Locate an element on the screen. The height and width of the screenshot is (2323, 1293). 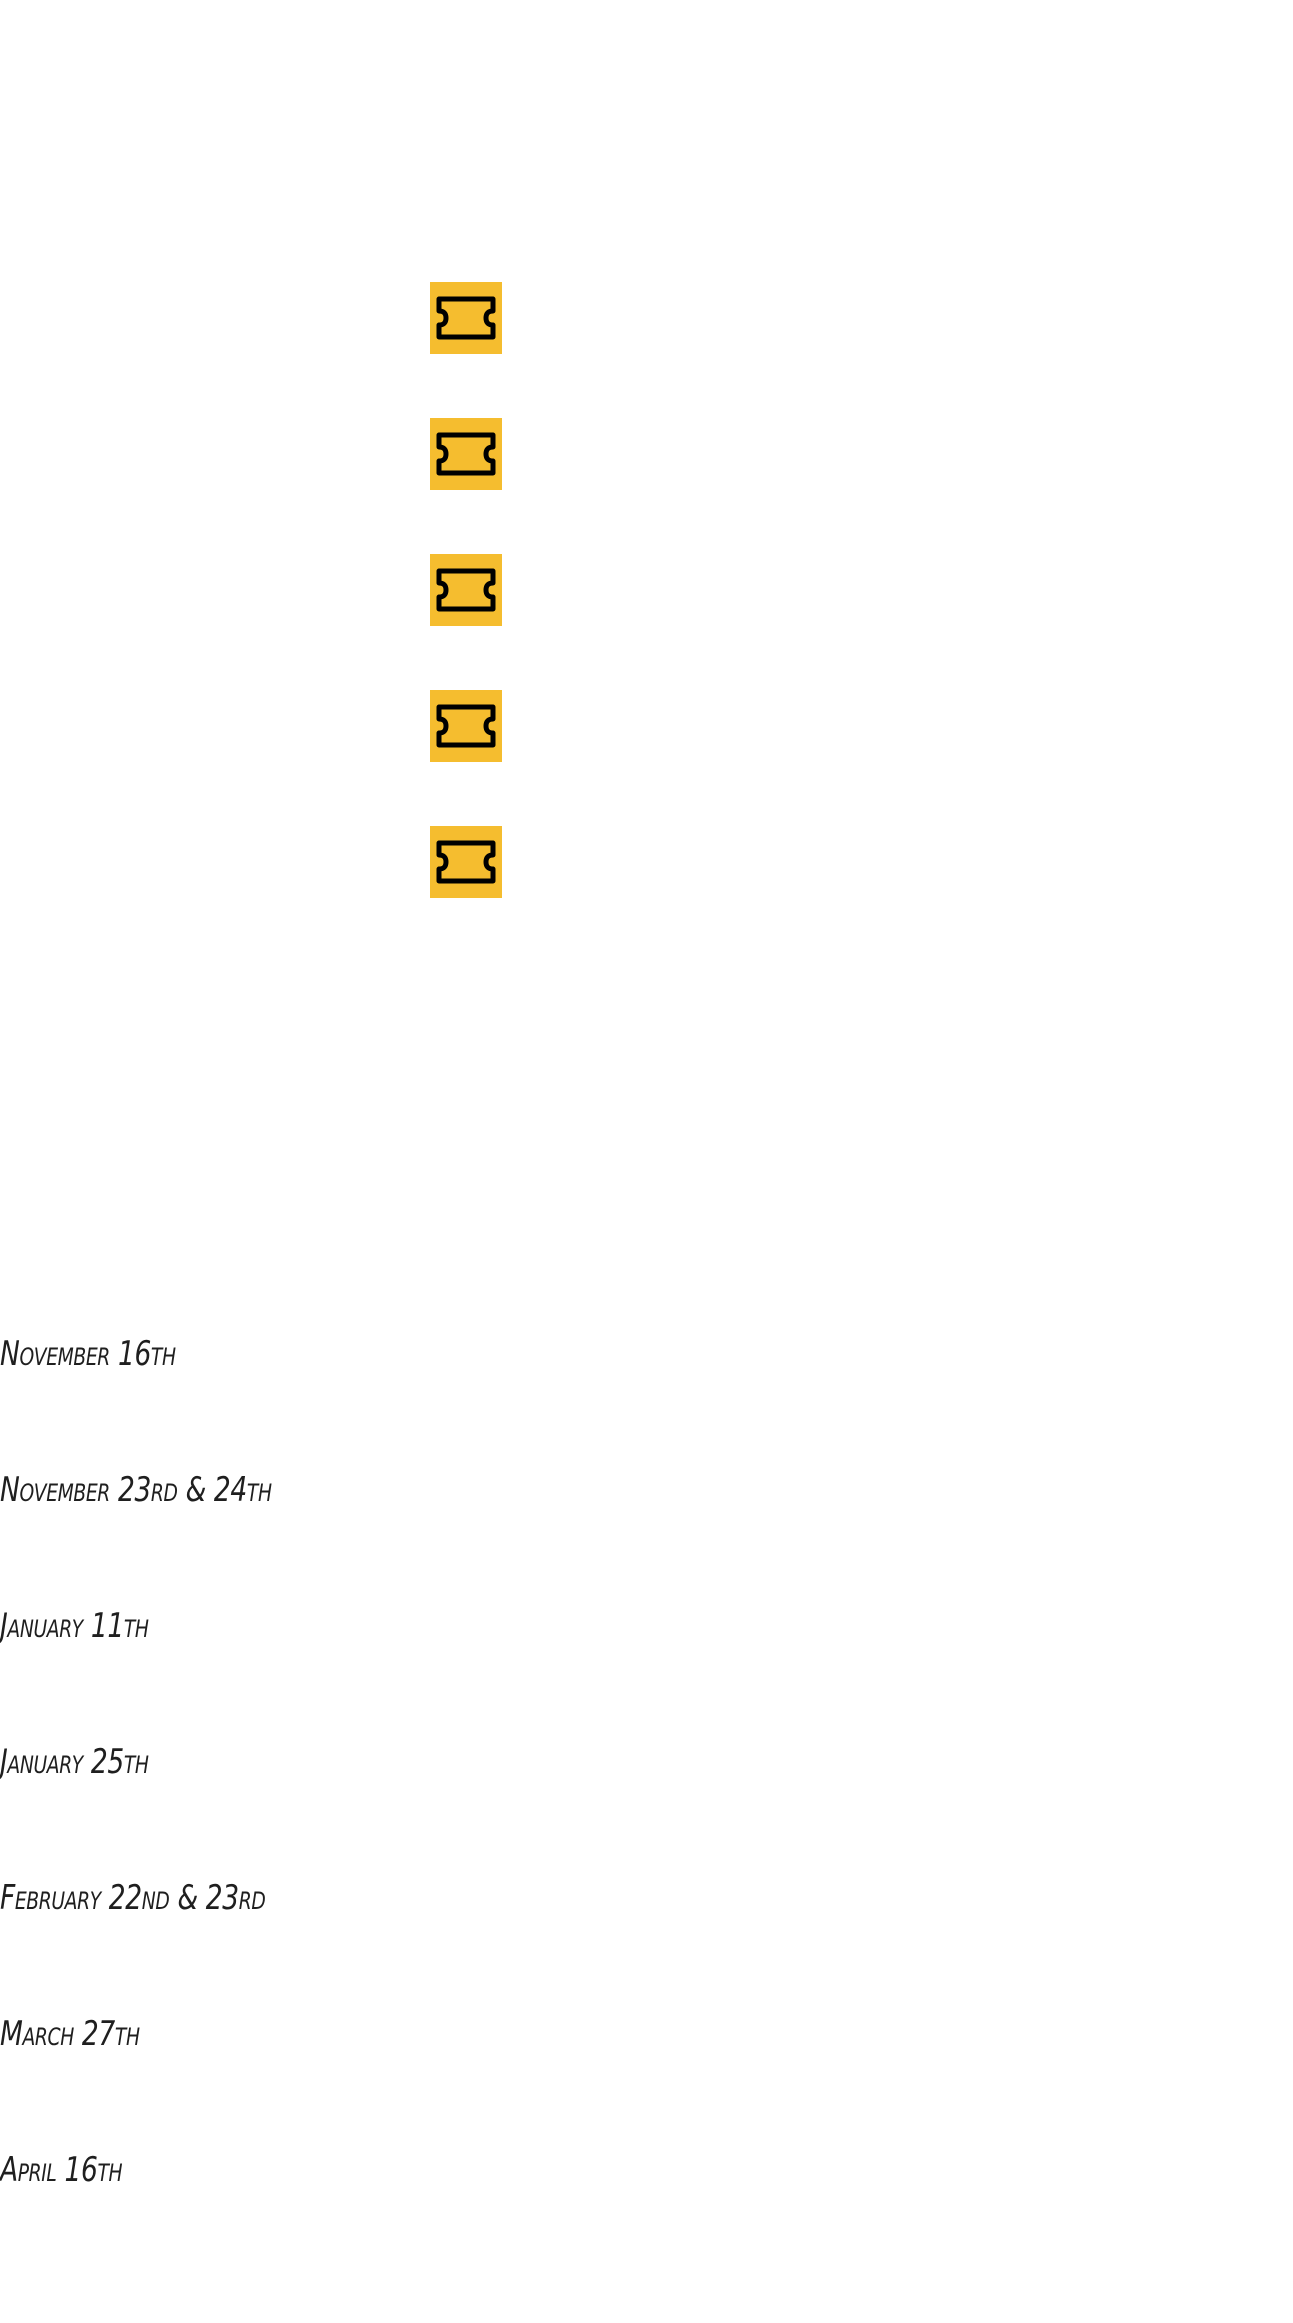
event-date: February 22nd & 23rd is located at coordinates (133, 1898).